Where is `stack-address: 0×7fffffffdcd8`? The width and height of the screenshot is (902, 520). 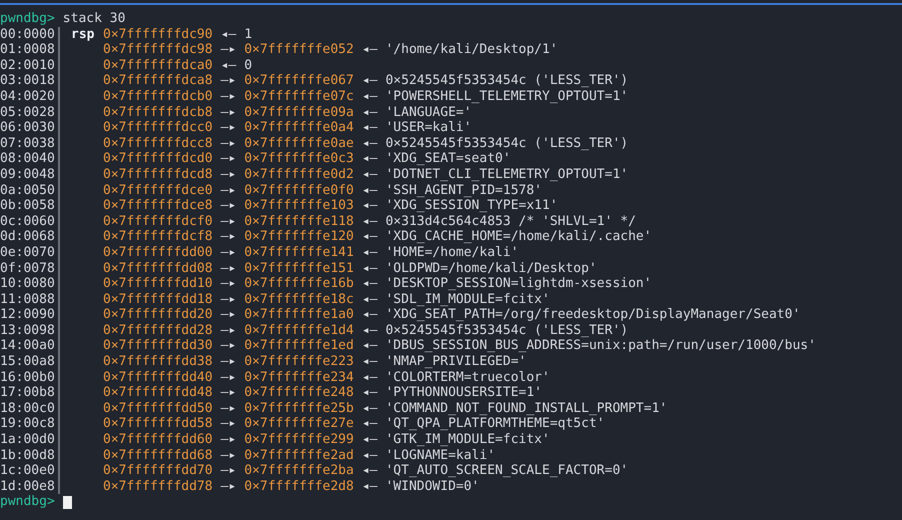
stack-address: 0×7fffffffdcd8 is located at coordinates (158, 174).